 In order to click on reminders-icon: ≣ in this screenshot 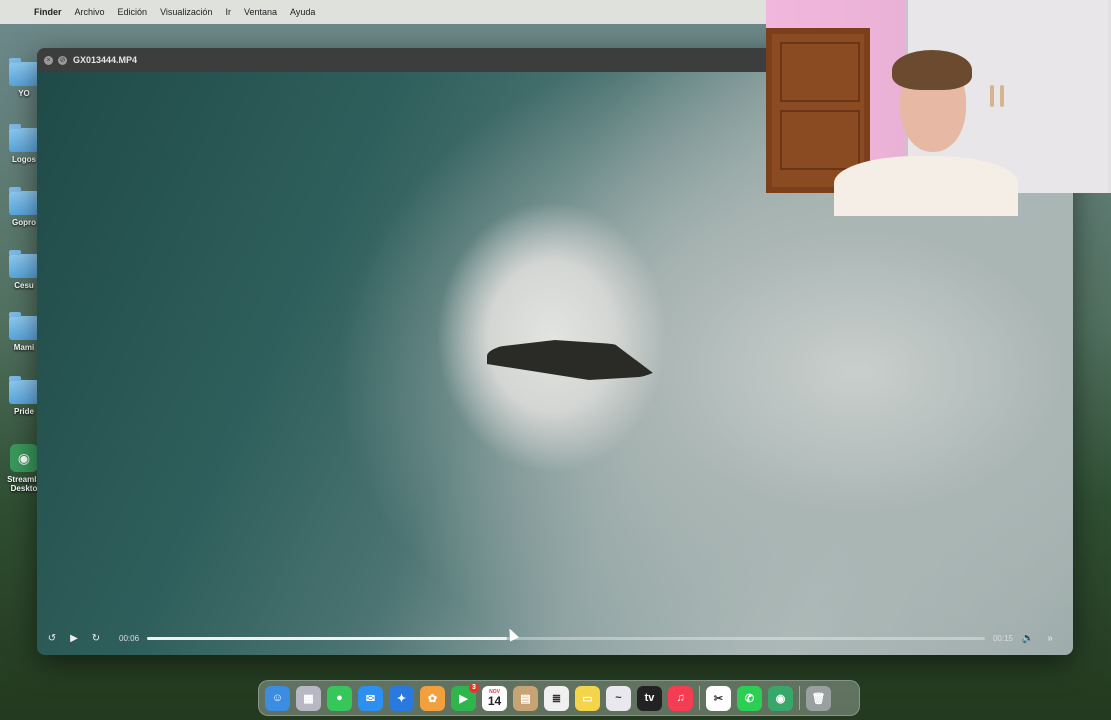, I will do `click(556, 698)`.